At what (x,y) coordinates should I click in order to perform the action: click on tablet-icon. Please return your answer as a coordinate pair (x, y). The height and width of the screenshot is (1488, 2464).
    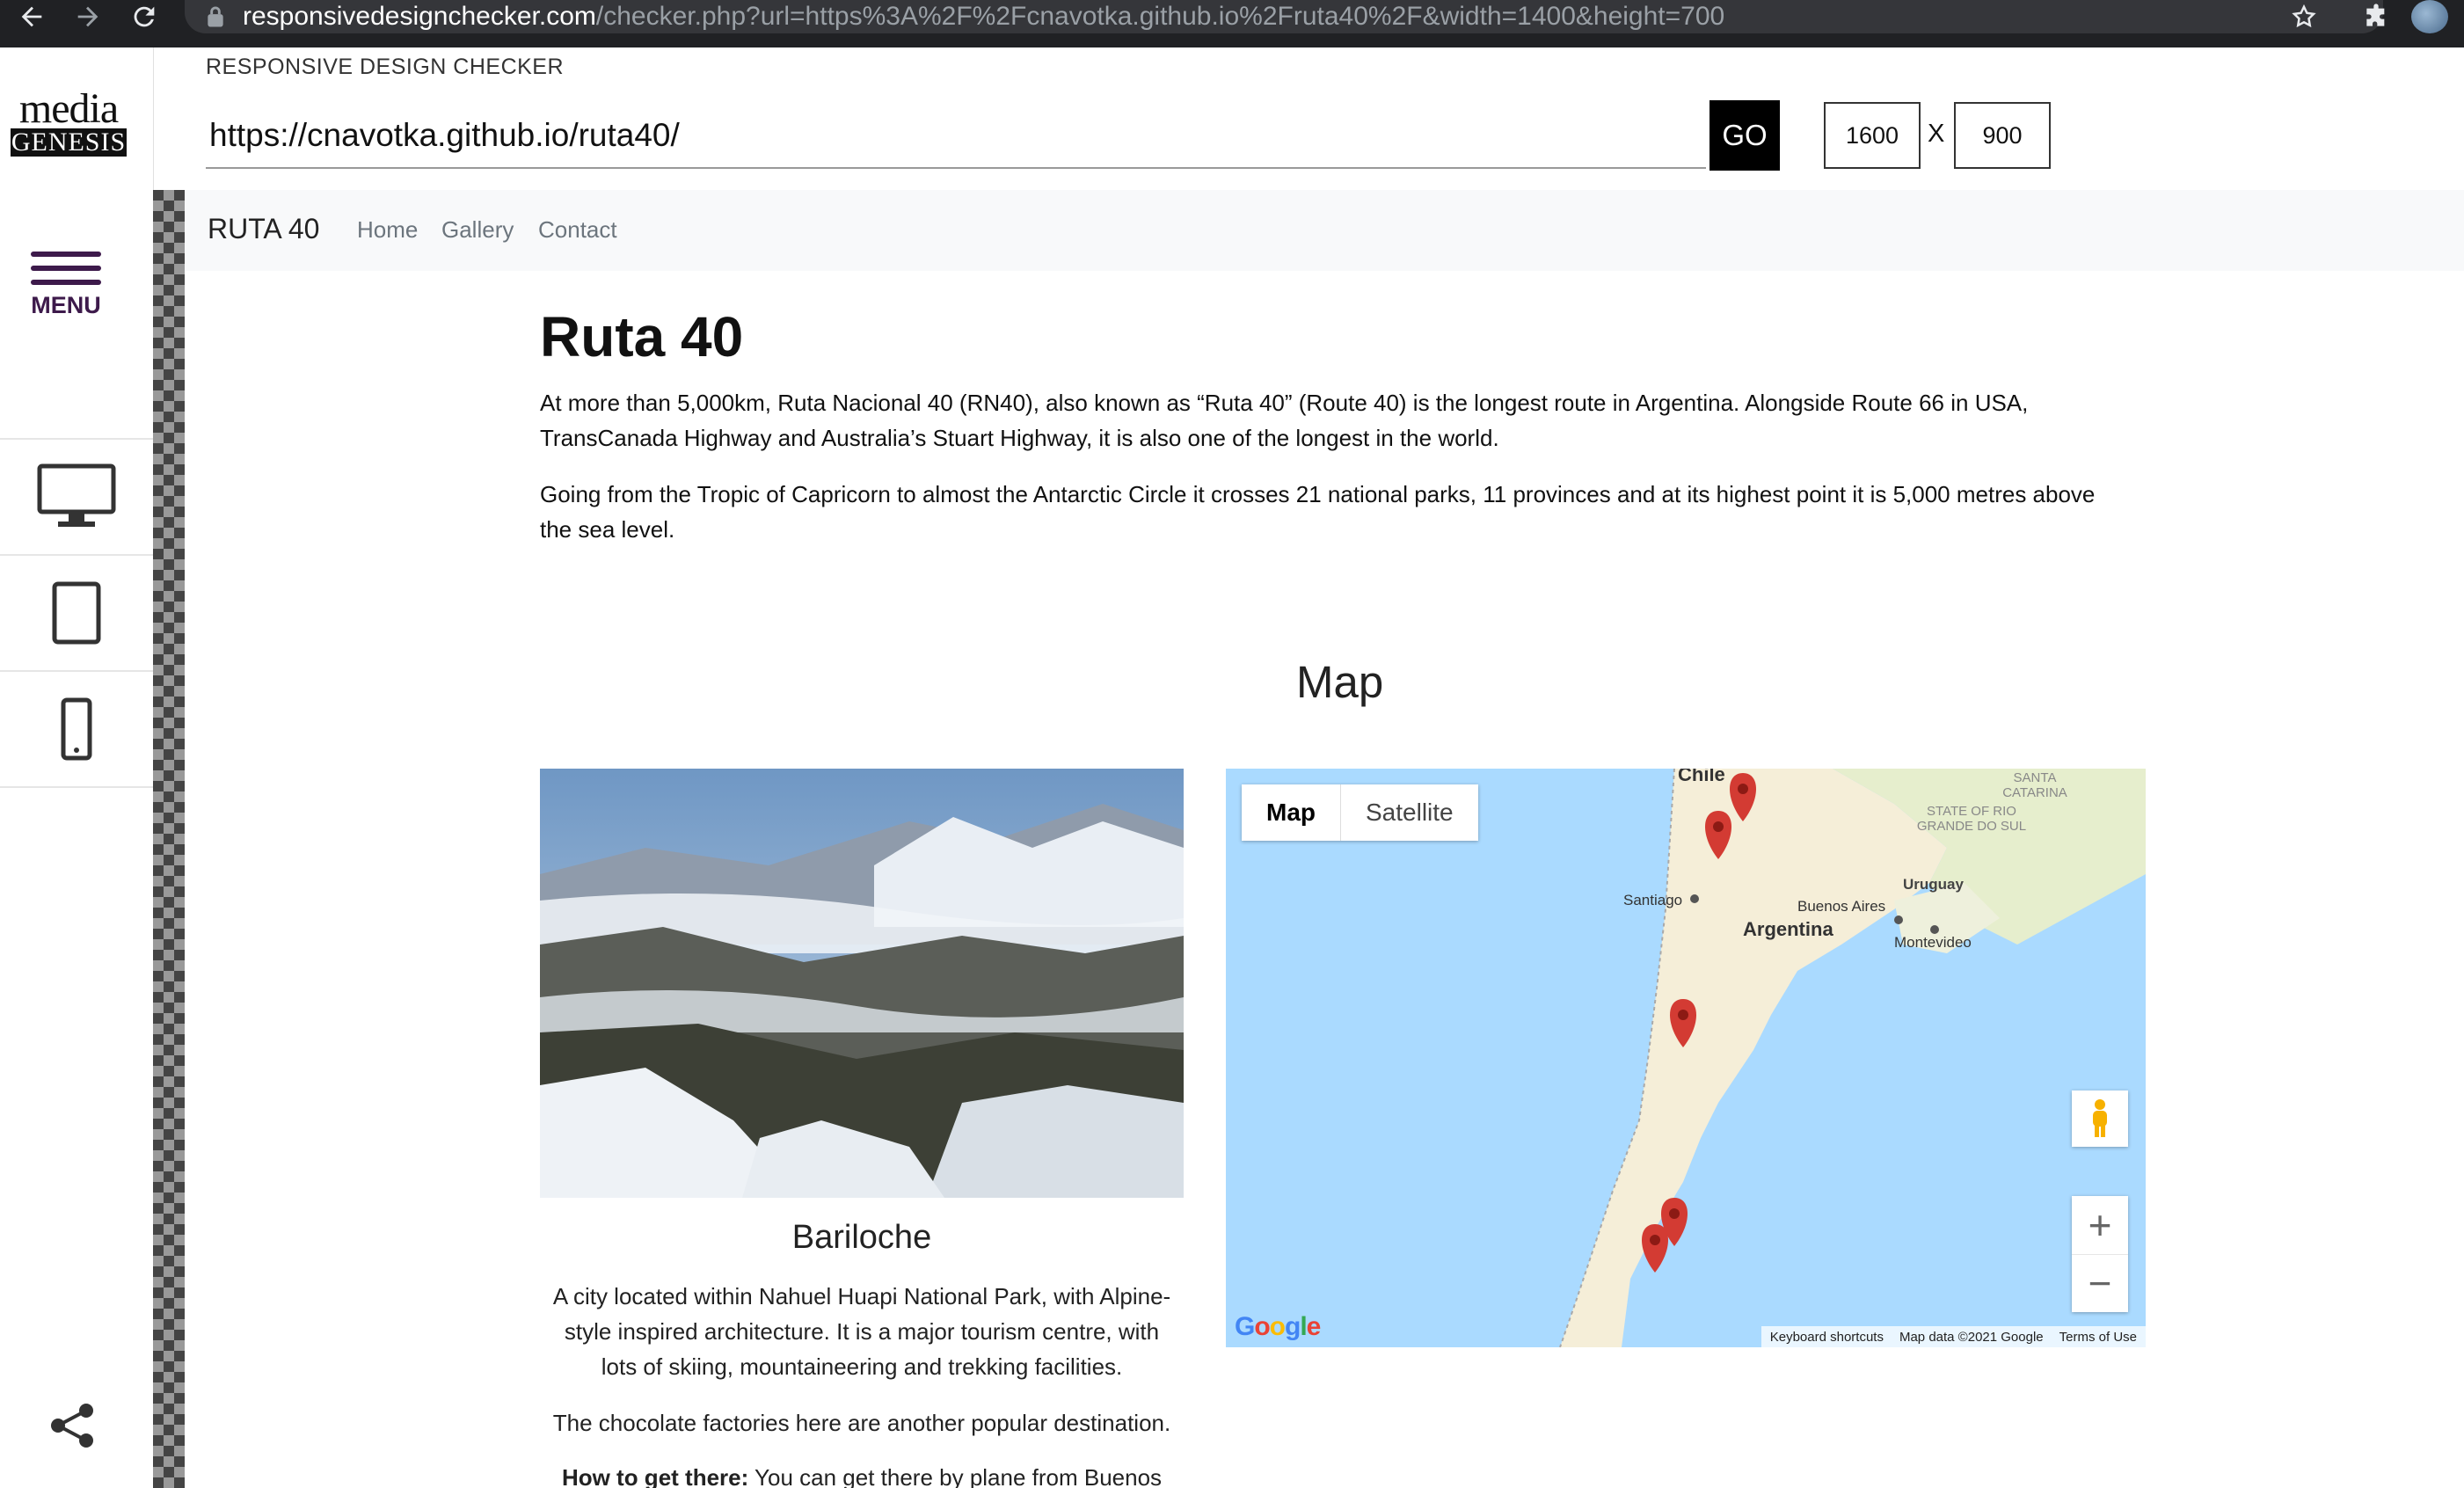
    Looking at the image, I should click on (76, 613).